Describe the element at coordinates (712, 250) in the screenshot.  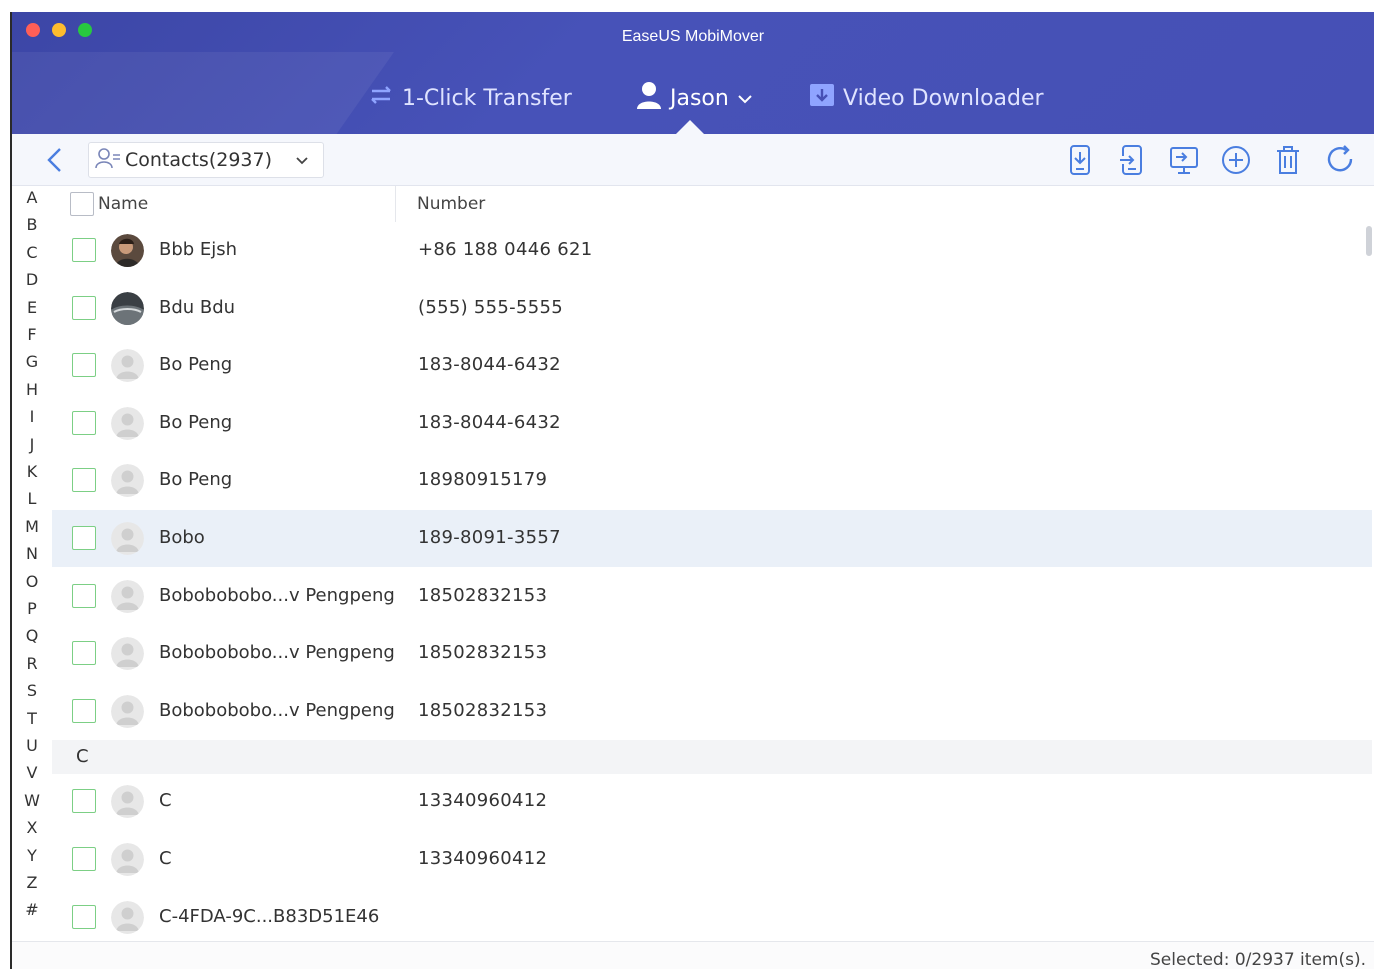
I see `table-row: Bbb Ejsh +86 188 0446 621` at that location.